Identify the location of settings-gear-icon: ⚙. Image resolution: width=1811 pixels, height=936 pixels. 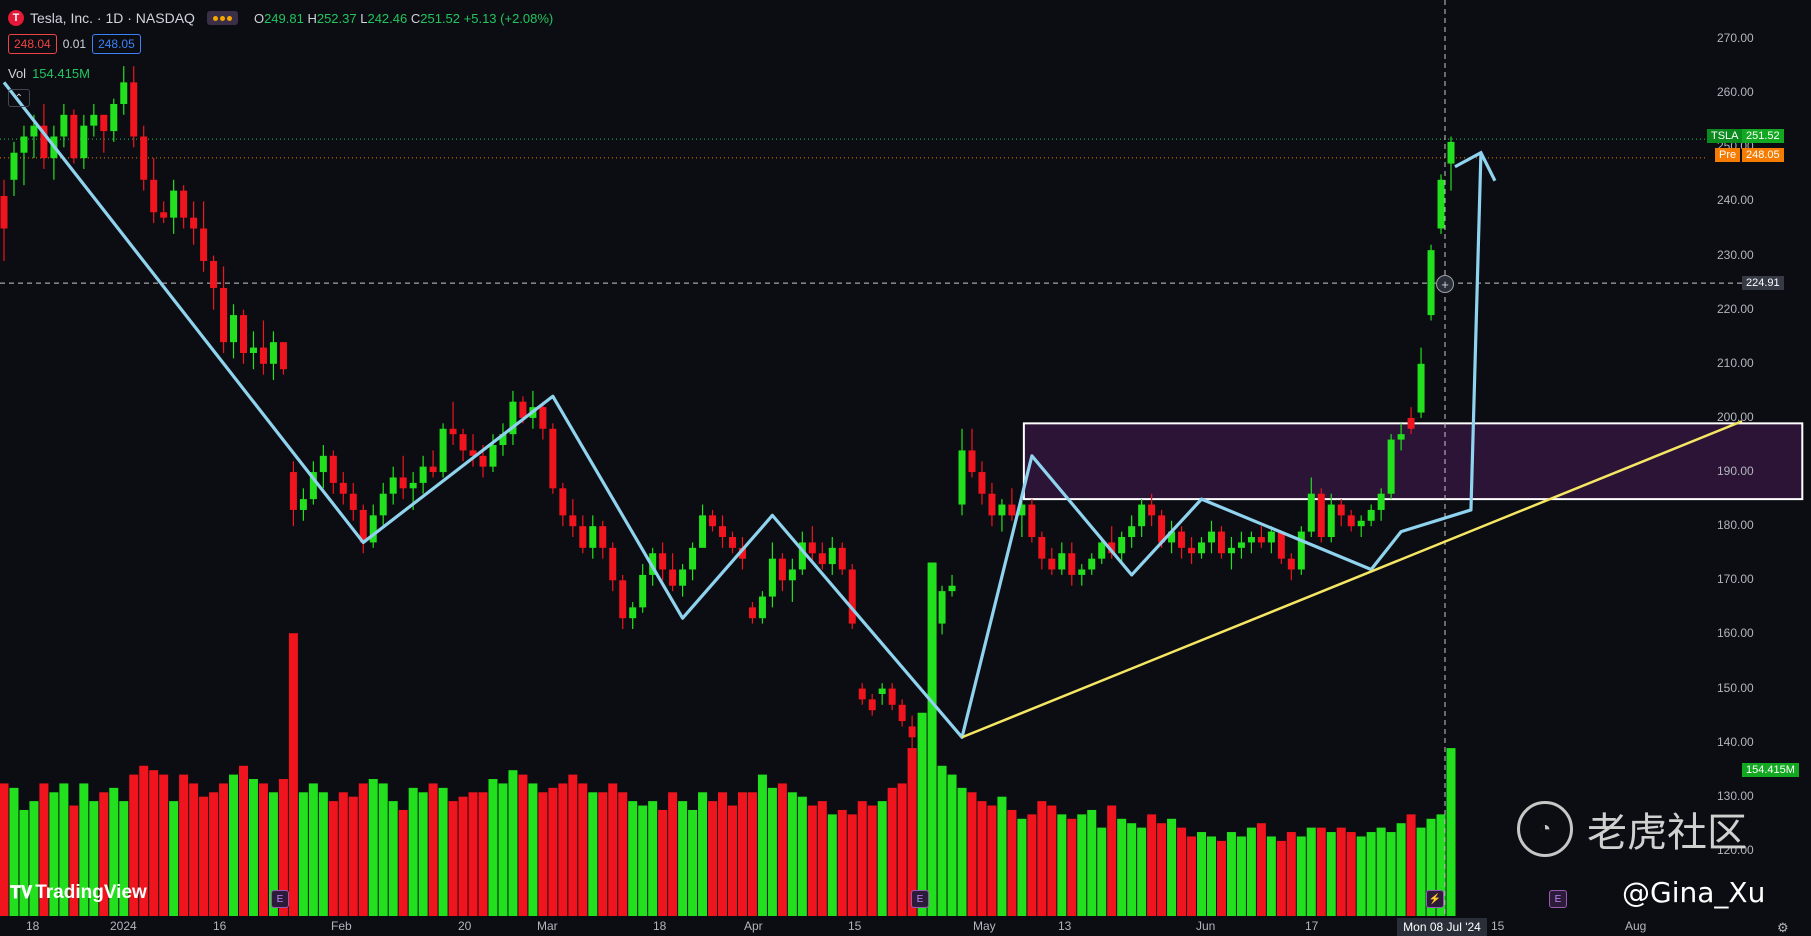
(1783, 928).